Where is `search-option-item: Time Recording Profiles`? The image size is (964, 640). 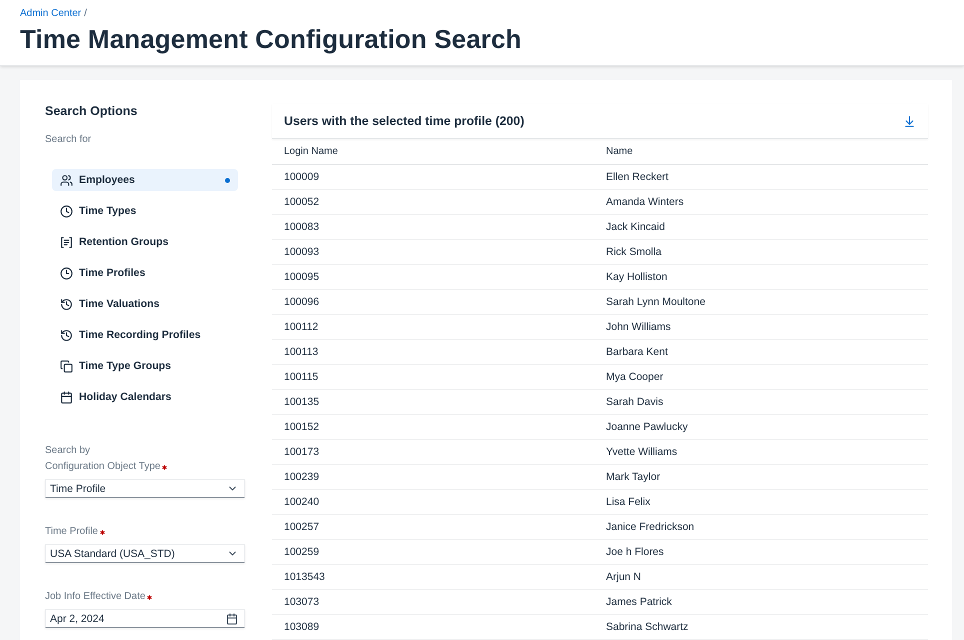
search-option-item: Time Recording Profiles is located at coordinates (145, 335).